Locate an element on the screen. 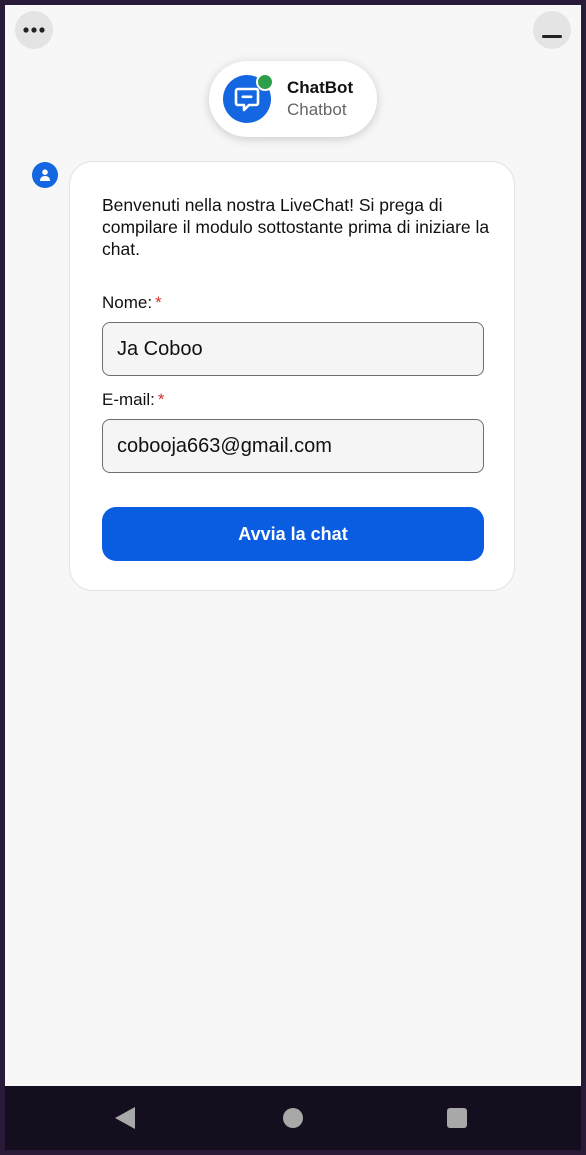 The image size is (586, 1155). minimize-button is located at coordinates (552, 30).